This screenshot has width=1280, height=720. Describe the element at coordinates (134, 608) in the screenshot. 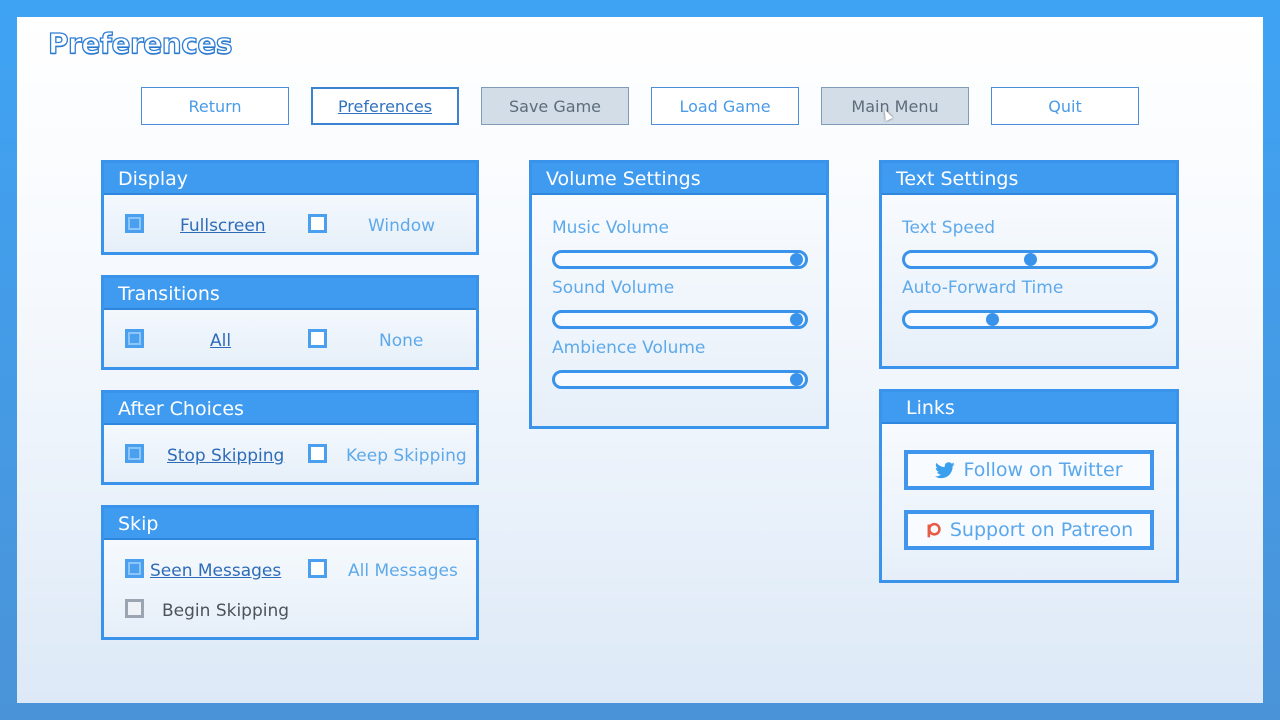

I see `begin-skipping-checkbox` at that location.